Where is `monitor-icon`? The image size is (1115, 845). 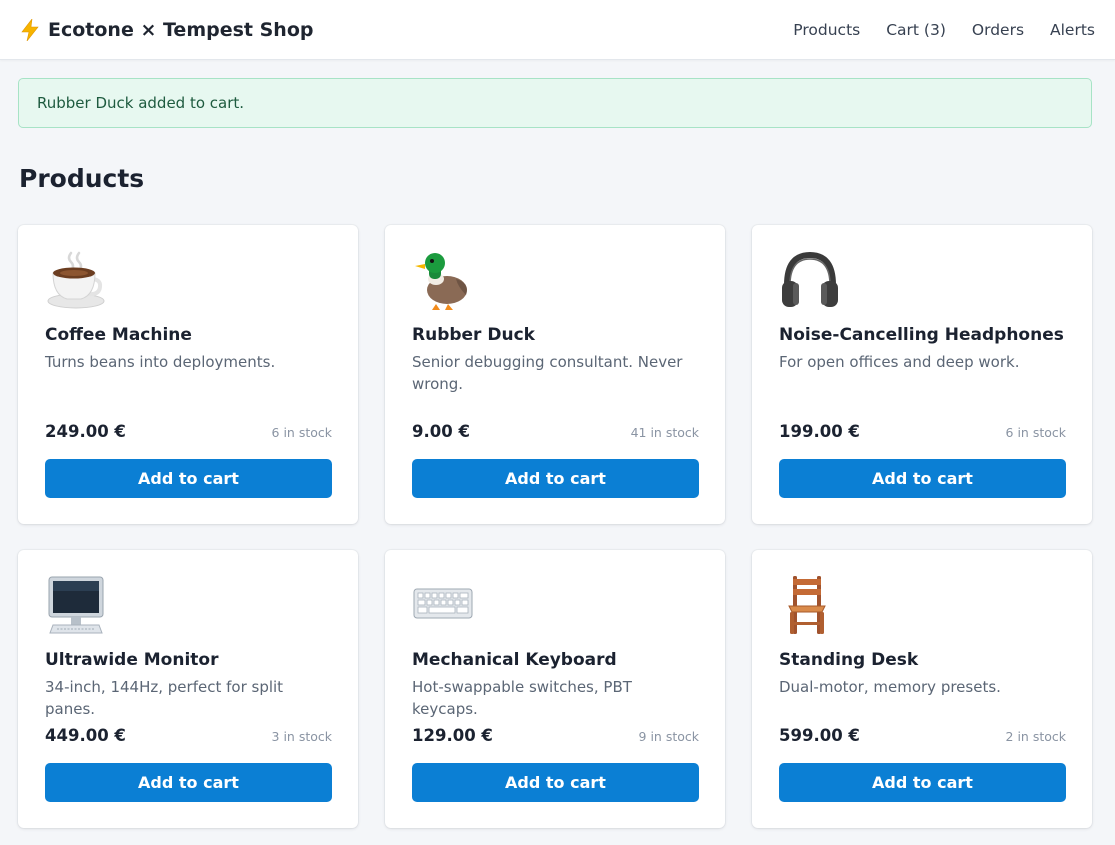 monitor-icon is located at coordinates (76, 605).